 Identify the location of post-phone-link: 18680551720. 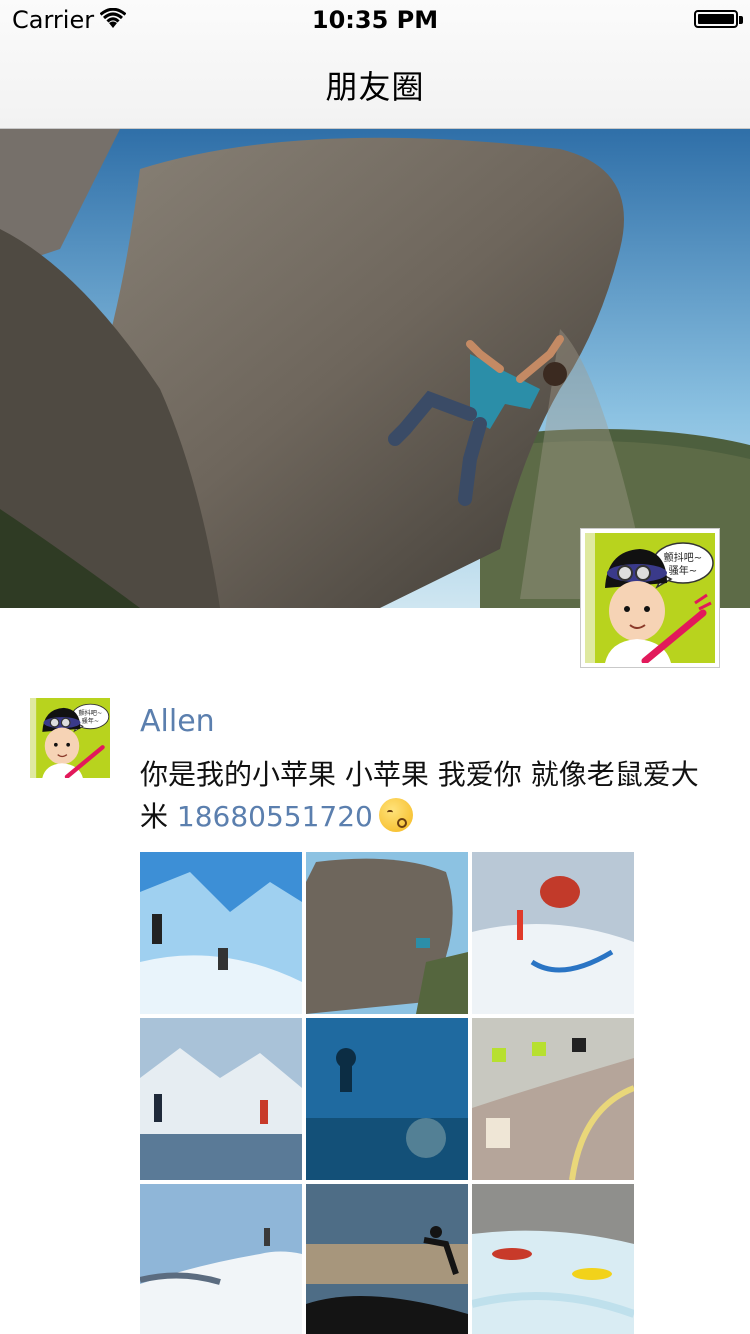
(275, 816).